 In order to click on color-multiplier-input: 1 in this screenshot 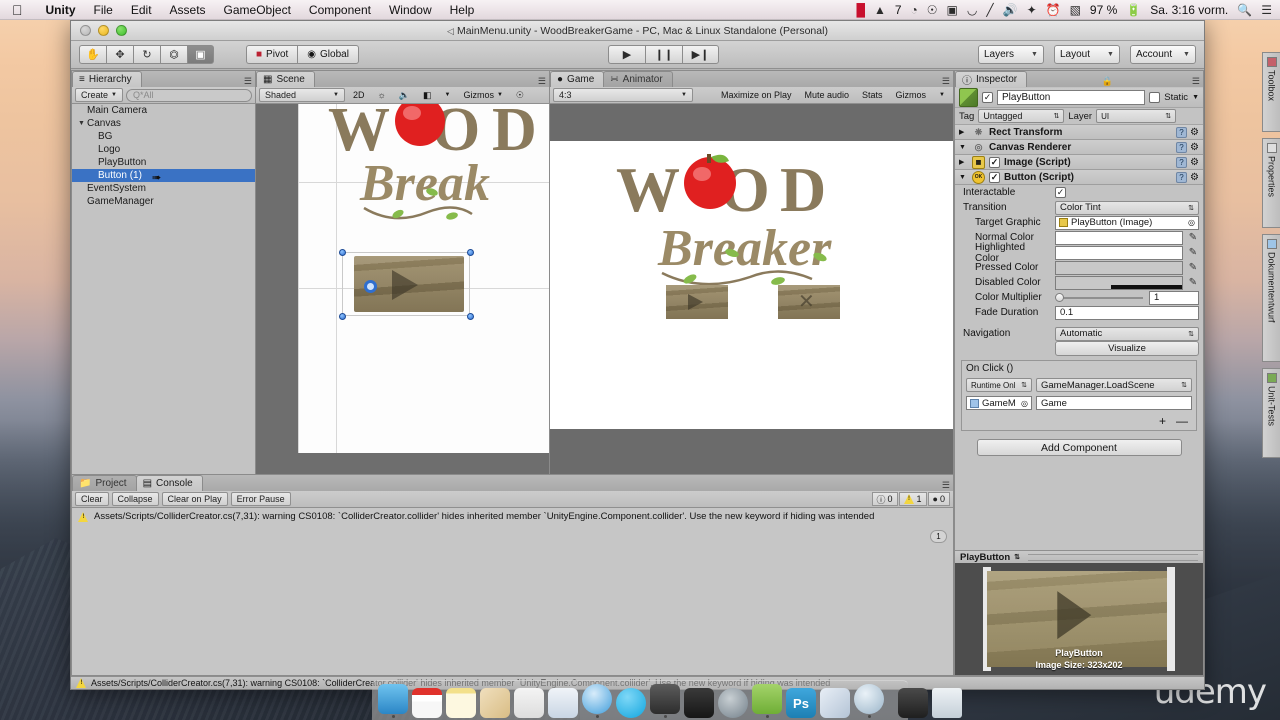, I will do `click(1174, 297)`.